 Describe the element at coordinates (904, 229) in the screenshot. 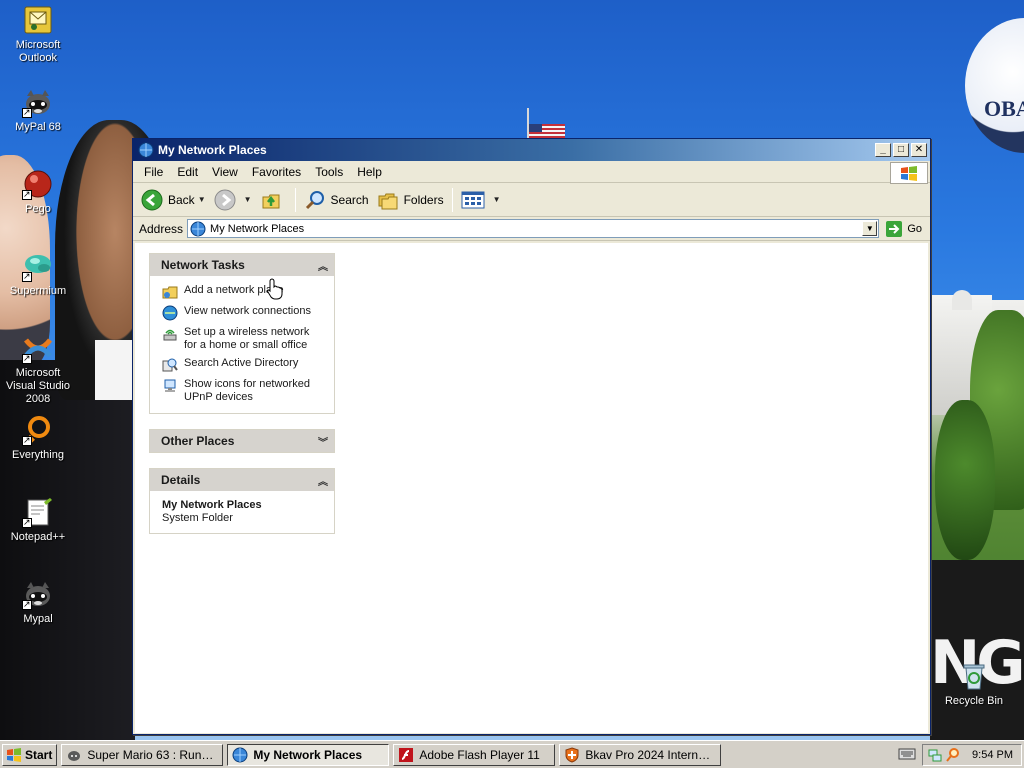

I see `go-button: Go` at that location.